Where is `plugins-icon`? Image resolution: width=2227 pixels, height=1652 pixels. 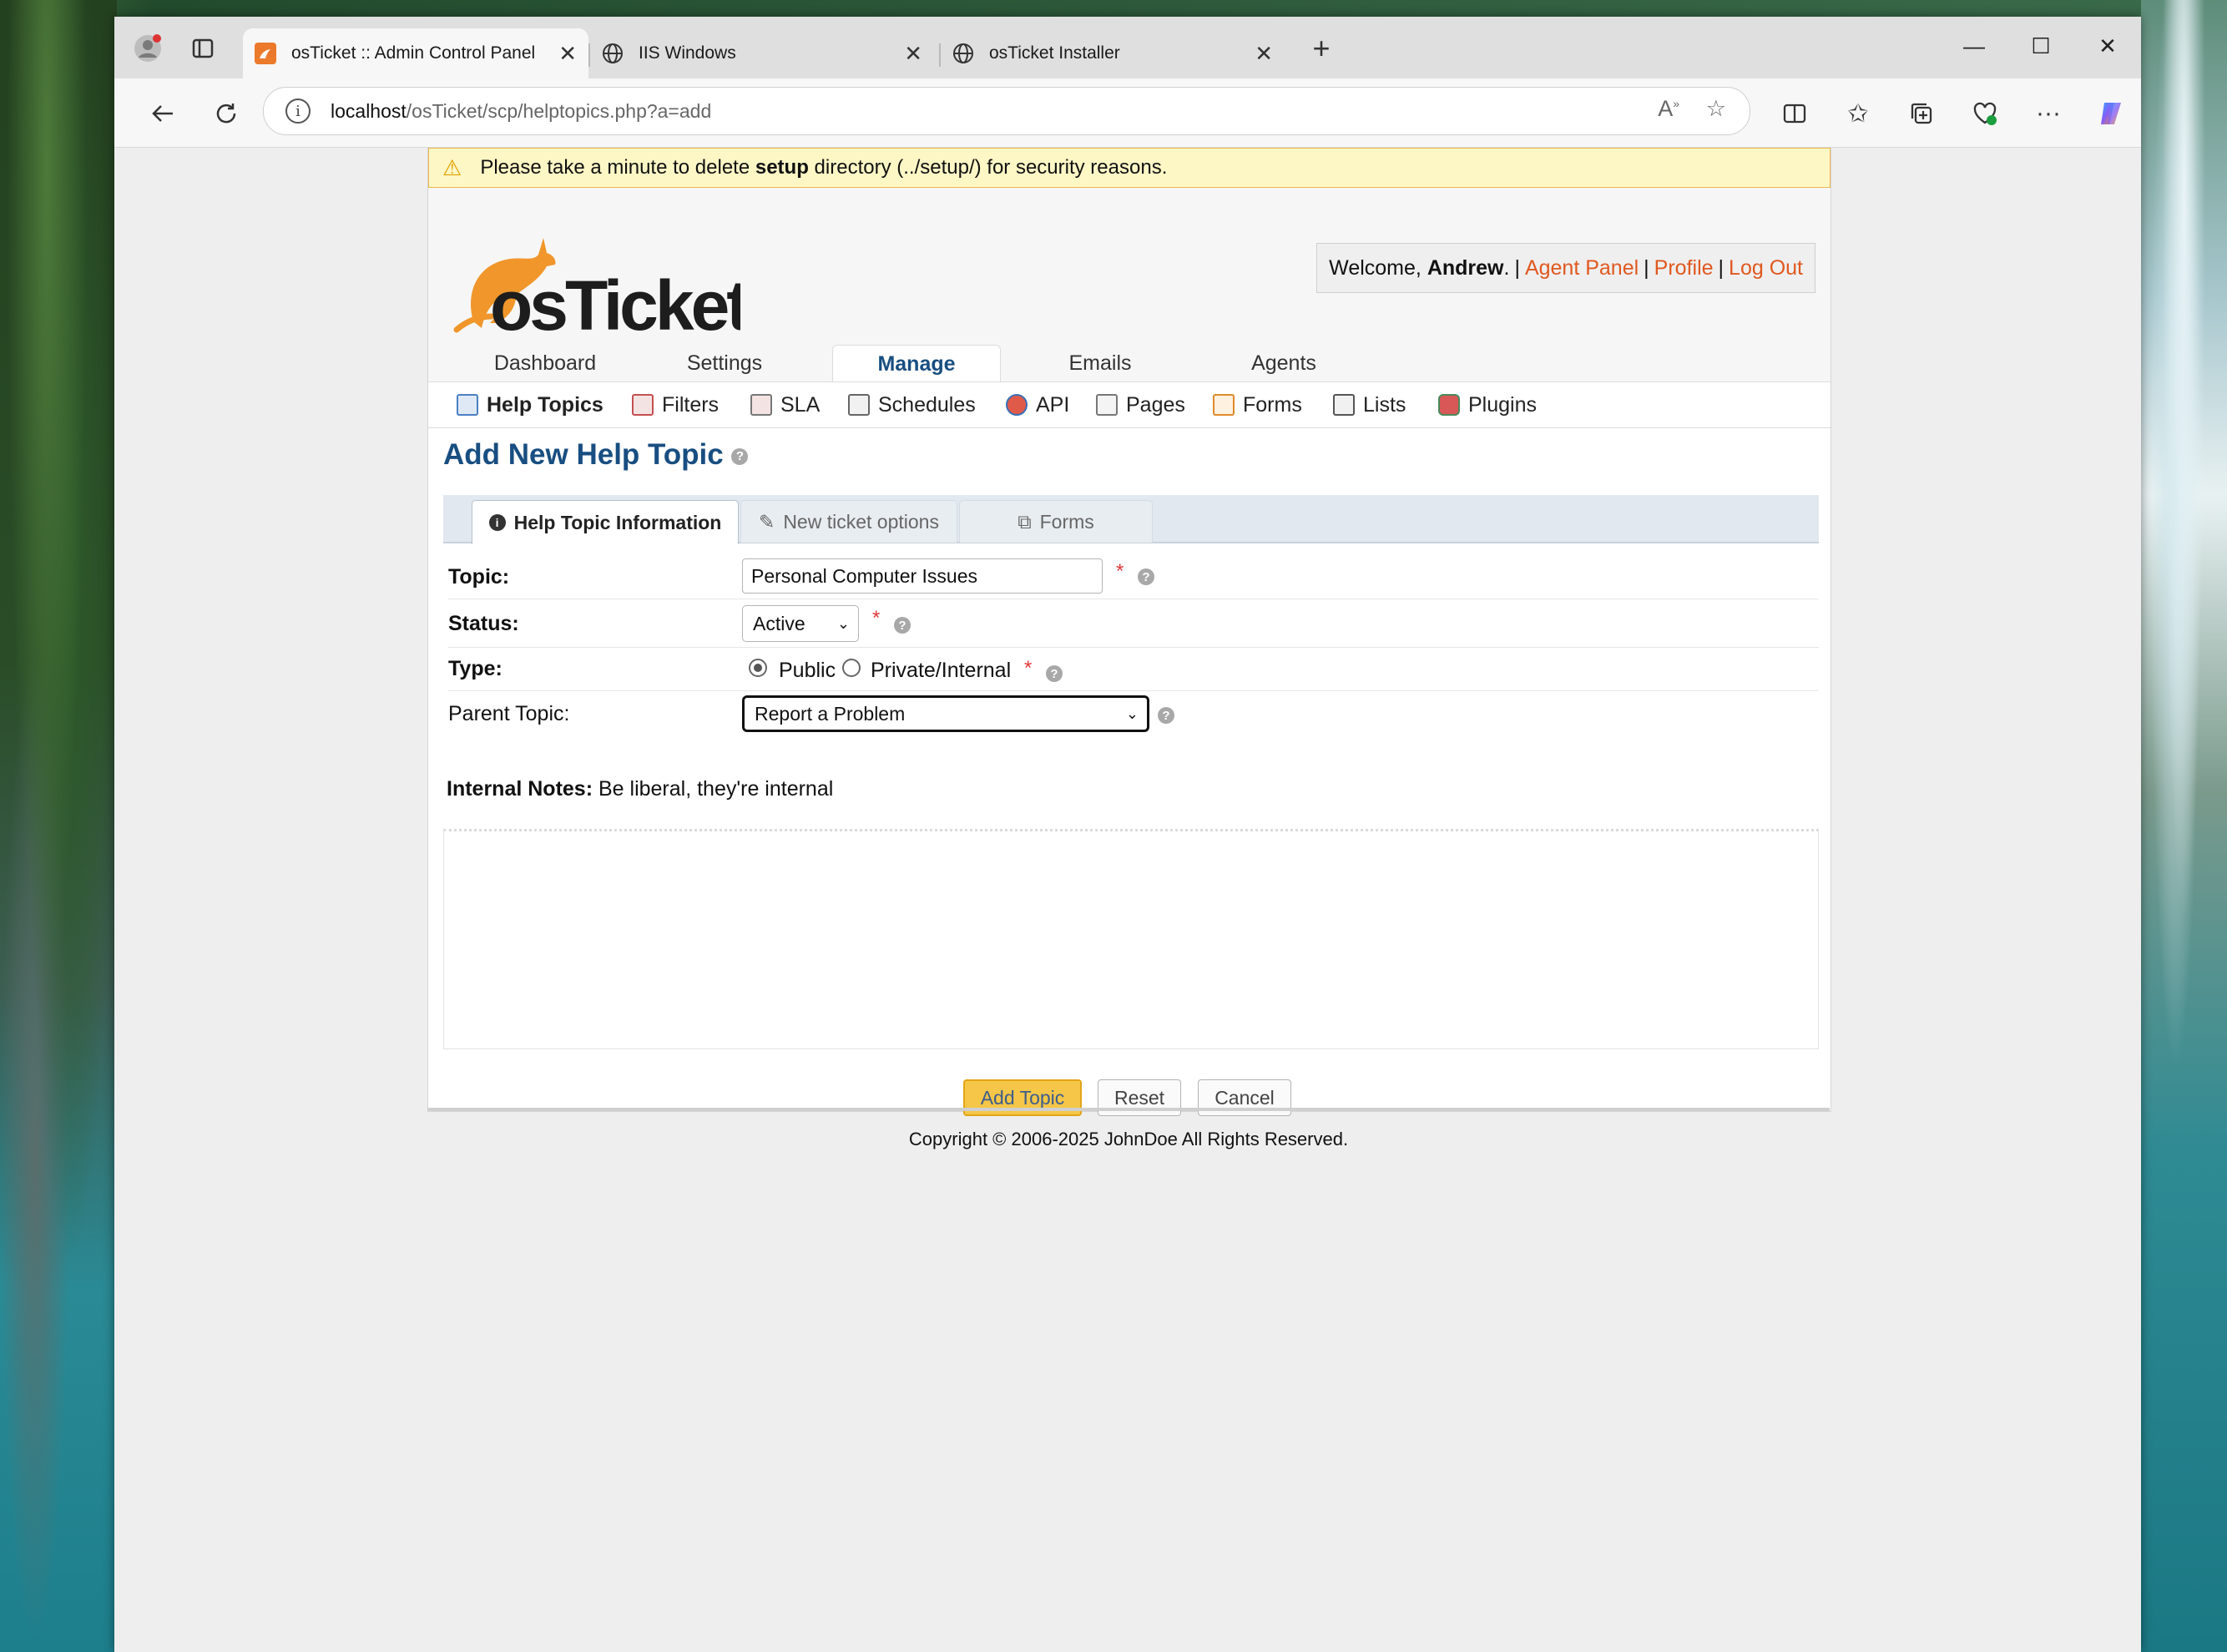 plugins-icon is located at coordinates (1449, 405).